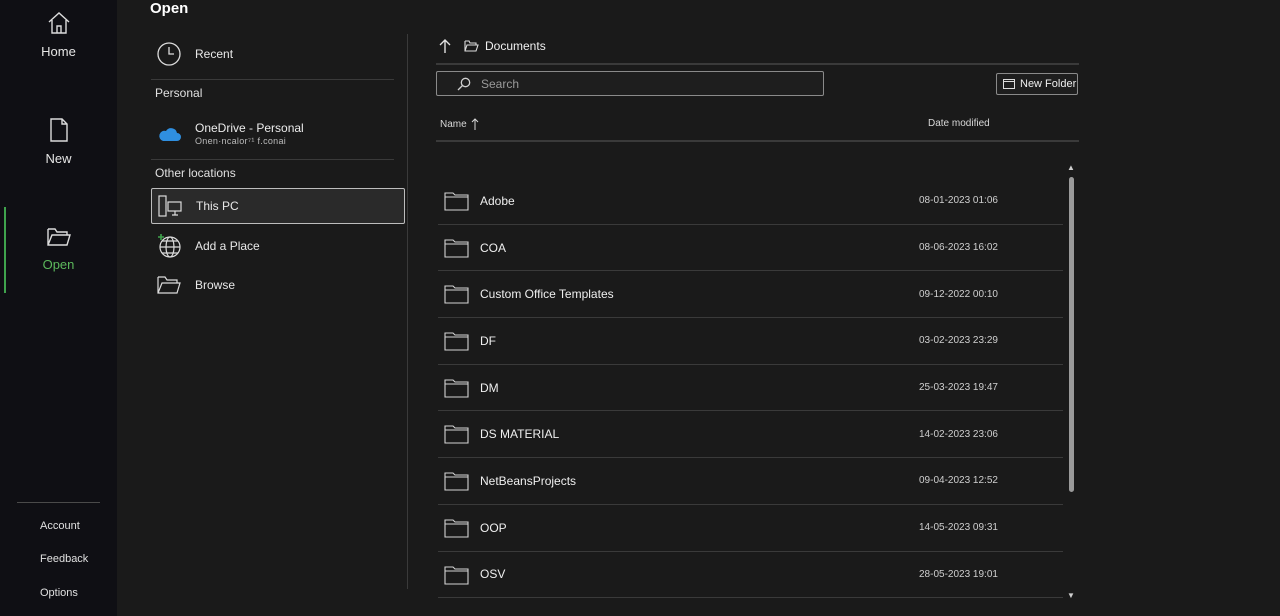  I want to click on page-title: Open, so click(169, 8).